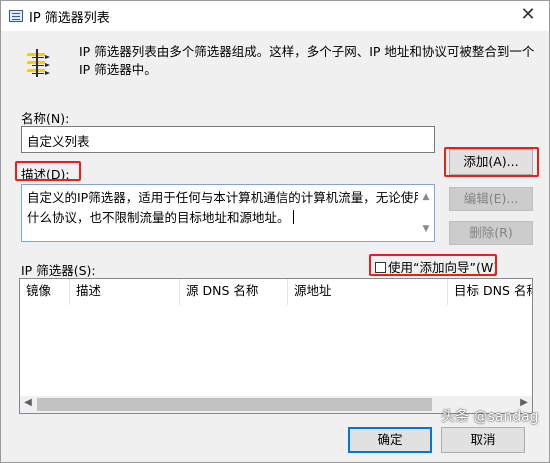 The height and width of the screenshot is (463, 550). What do you see at coordinates (45, 118) in the screenshot?
I see `name-label: 名称(N):` at bounding box center [45, 118].